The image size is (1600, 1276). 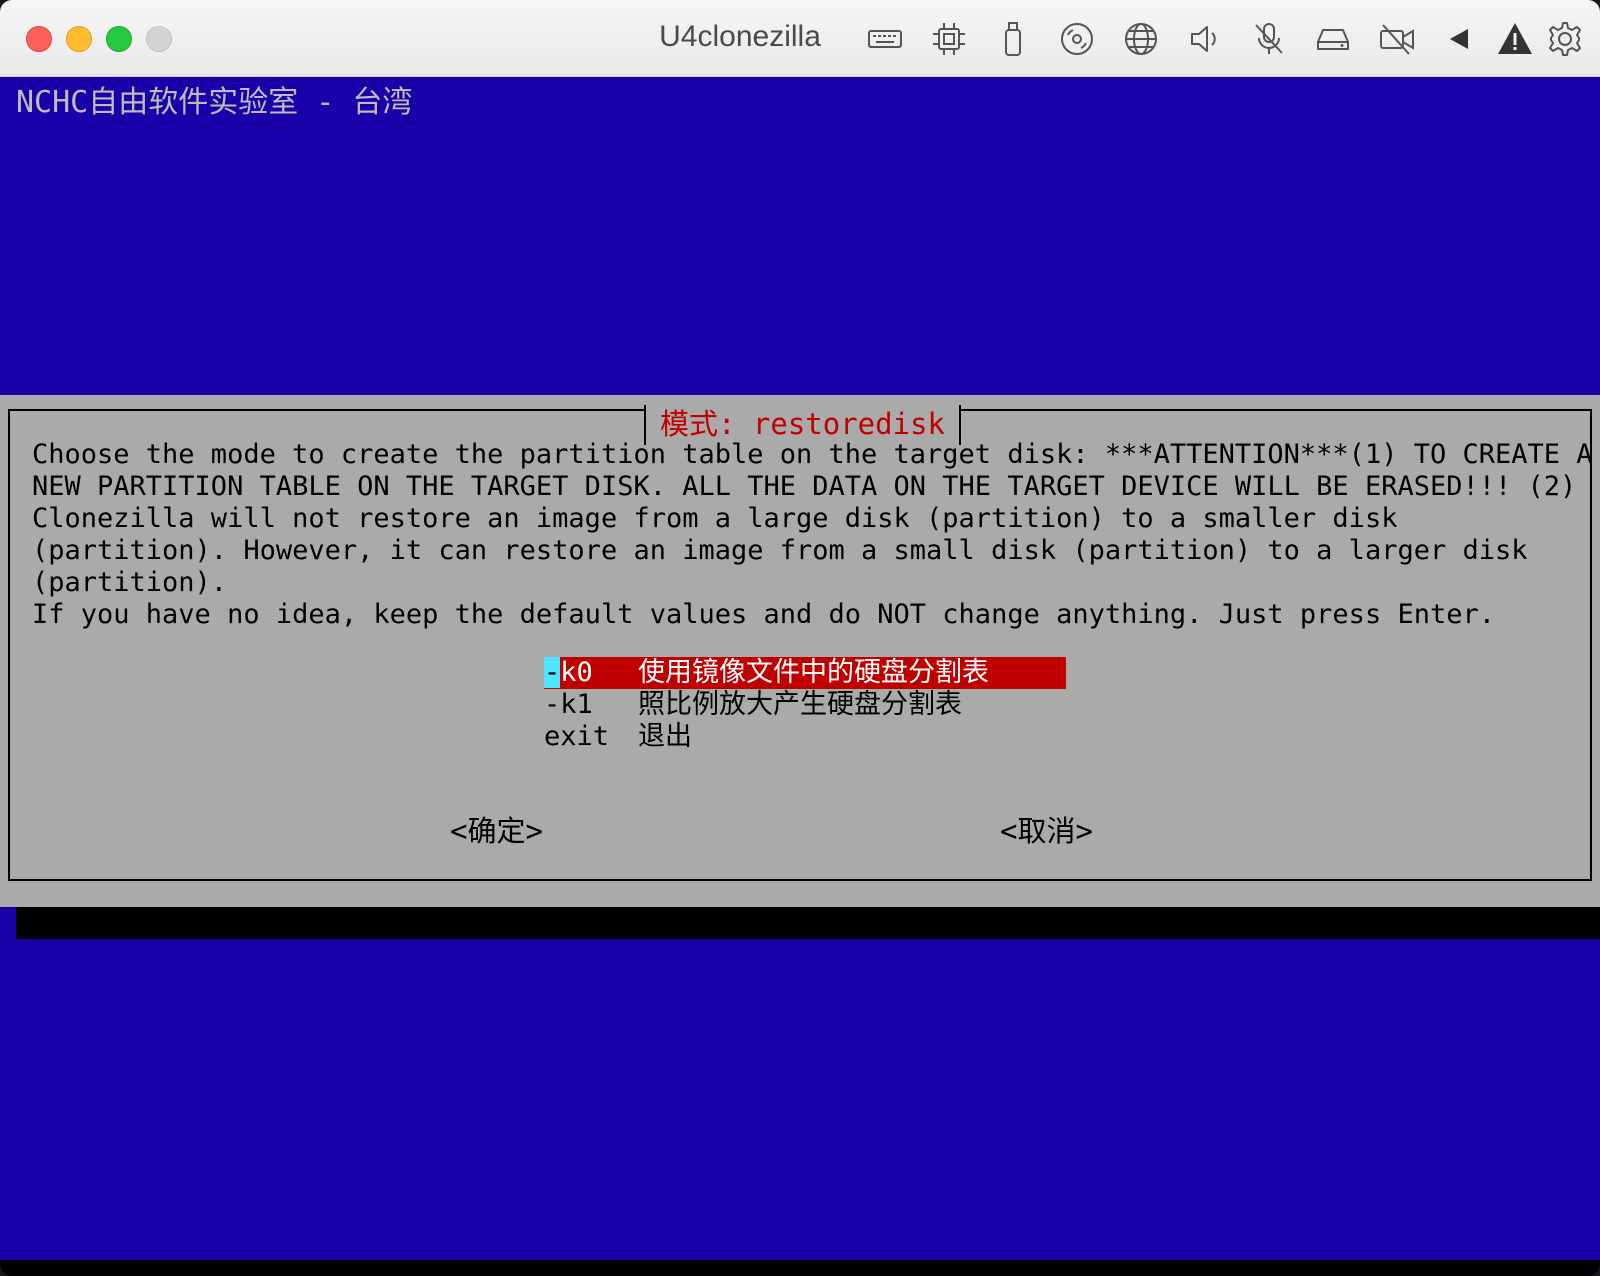 What do you see at coordinates (79, 39) in the screenshot?
I see `minimize-window-button` at bounding box center [79, 39].